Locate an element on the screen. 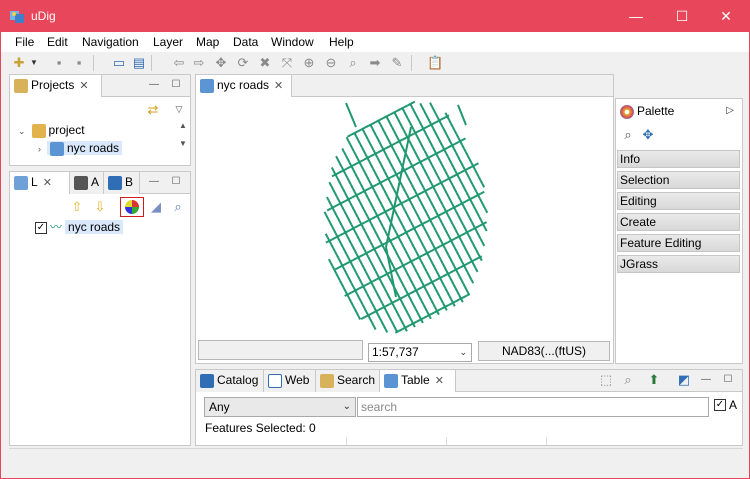 The image size is (750, 479). stop-icon: ✖ is located at coordinates (265, 63).